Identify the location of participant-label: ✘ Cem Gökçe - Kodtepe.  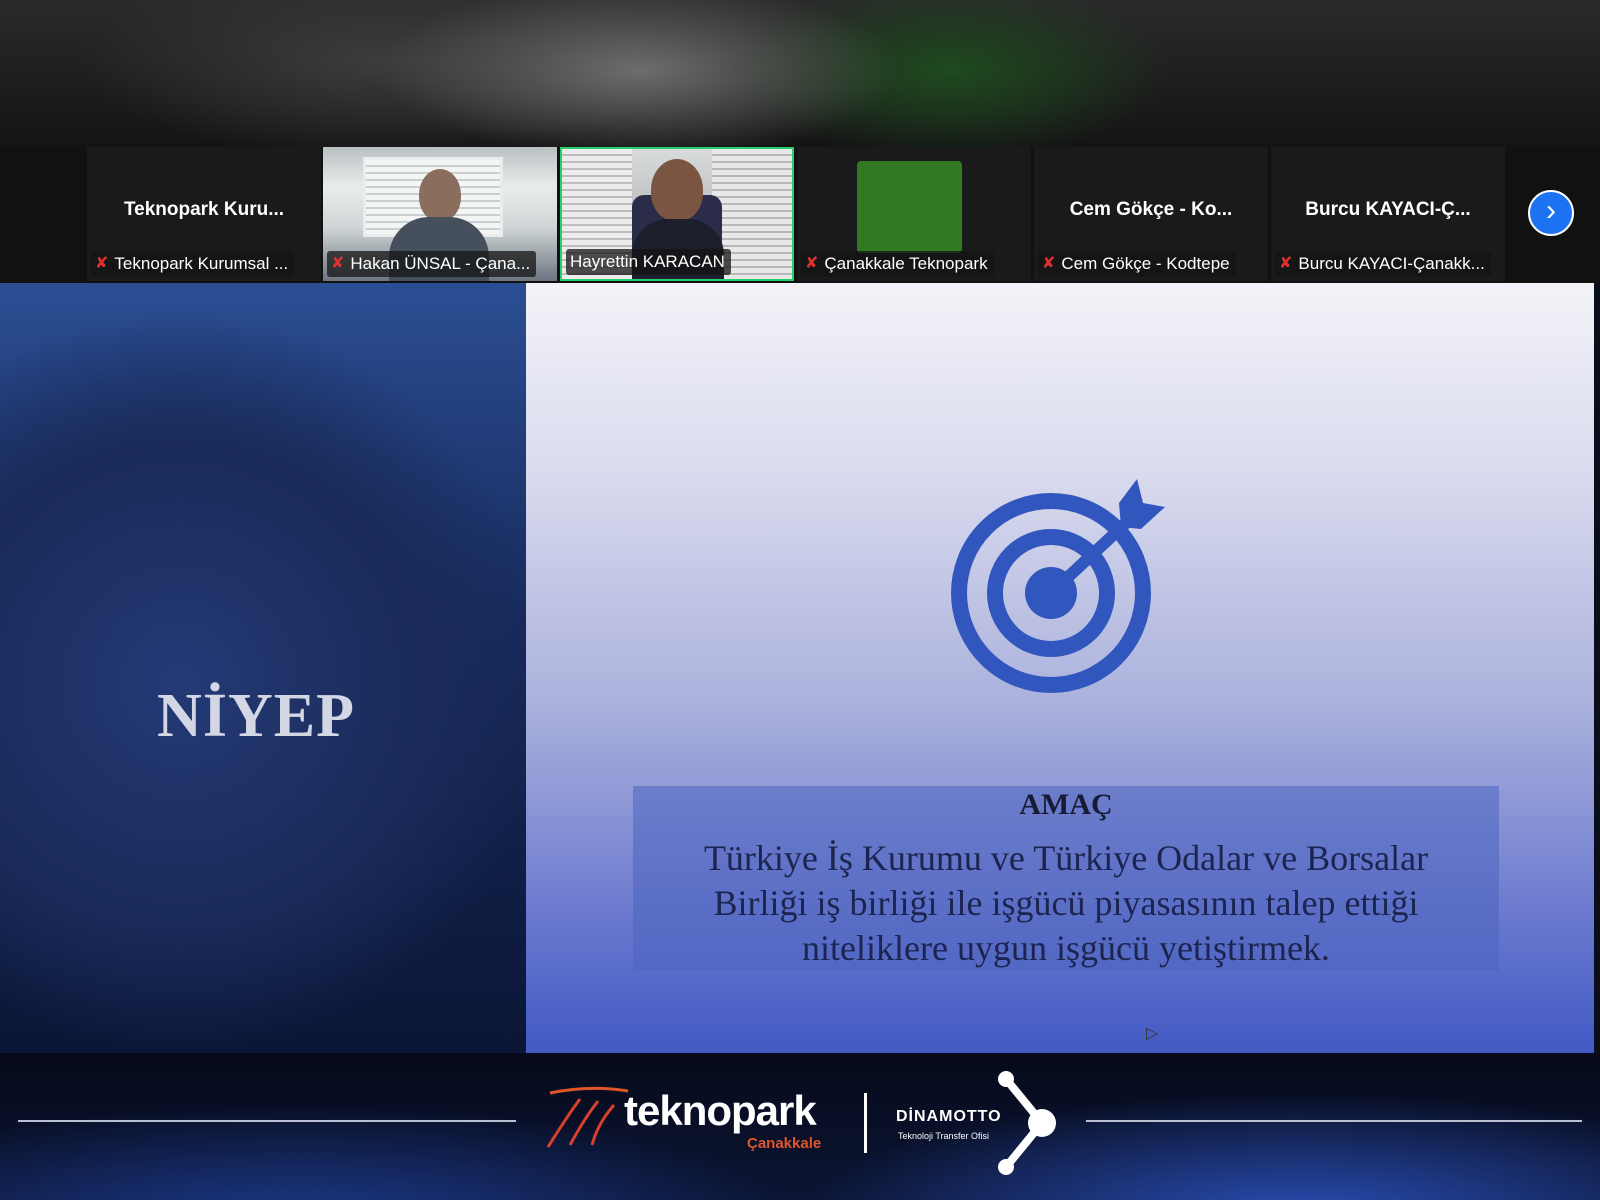
(1137, 264).